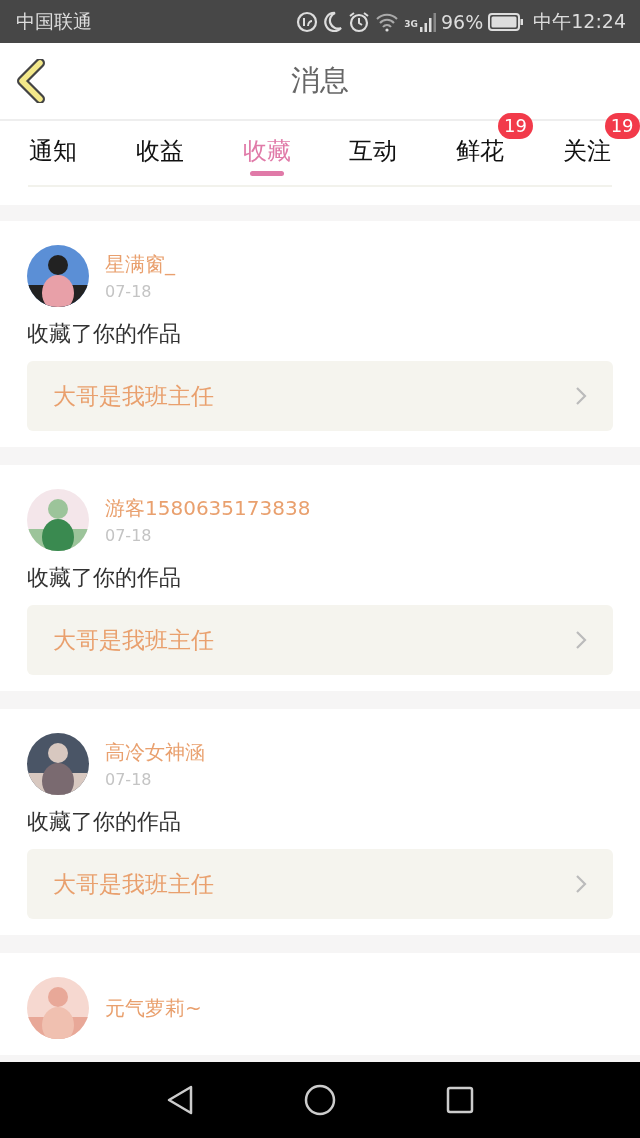 Image resolution: width=640 pixels, height=1138 pixels. What do you see at coordinates (333, 21) in the screenshot?
I see `moon-icon` at bounding box center [333, 21].